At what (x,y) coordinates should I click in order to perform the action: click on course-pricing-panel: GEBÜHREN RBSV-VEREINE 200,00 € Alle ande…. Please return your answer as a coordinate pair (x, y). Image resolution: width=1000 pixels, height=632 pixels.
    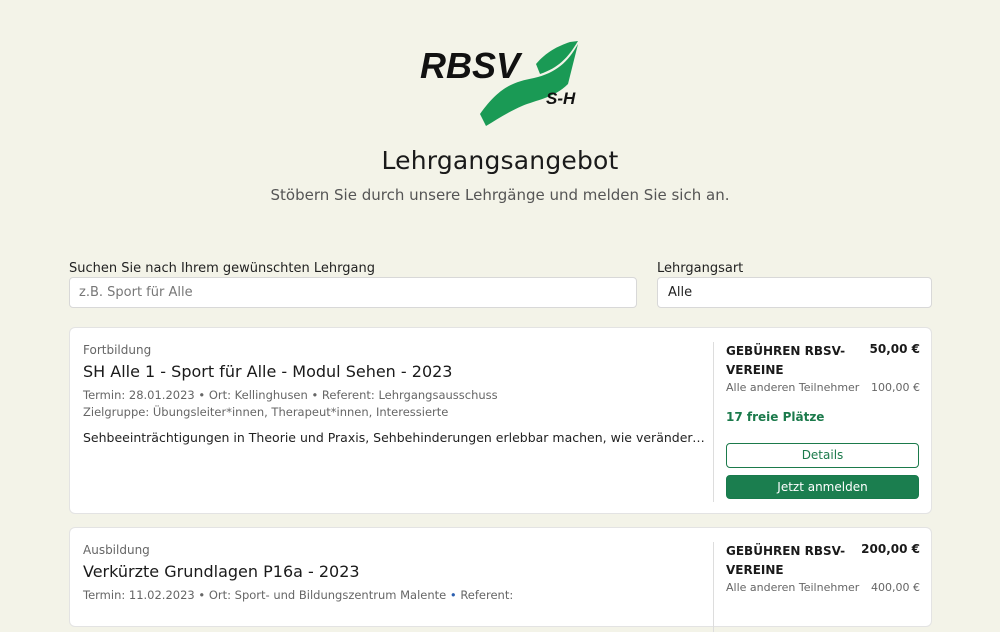
    Looking at the image, I should click on (816, 587).